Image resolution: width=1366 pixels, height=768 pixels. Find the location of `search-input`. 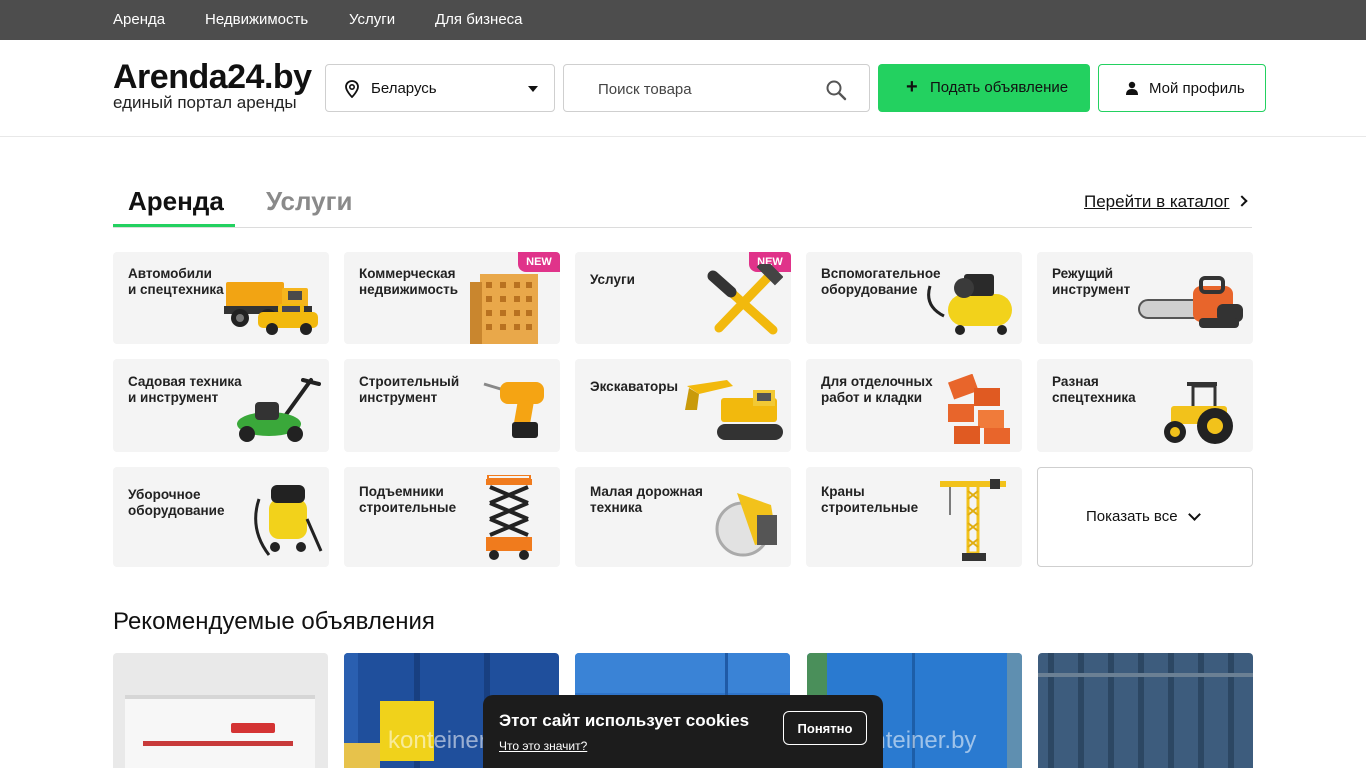

search-input is located at coordinates (708, 89).